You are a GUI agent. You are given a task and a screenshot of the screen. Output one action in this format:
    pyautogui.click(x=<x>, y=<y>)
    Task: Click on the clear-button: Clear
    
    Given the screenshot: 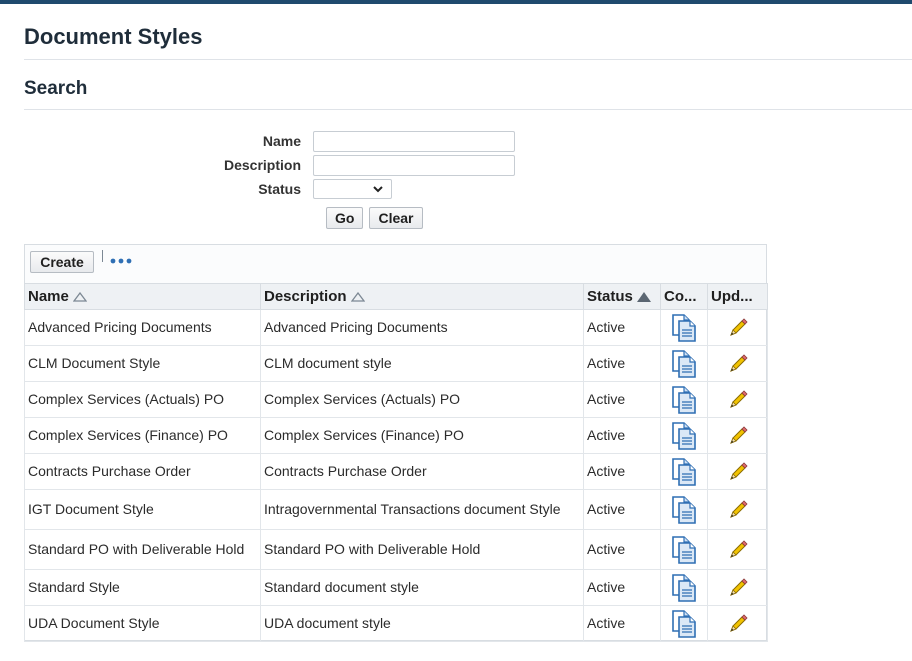 What is the action you would take?
    pyautogui.click(x=396, y=218)
    